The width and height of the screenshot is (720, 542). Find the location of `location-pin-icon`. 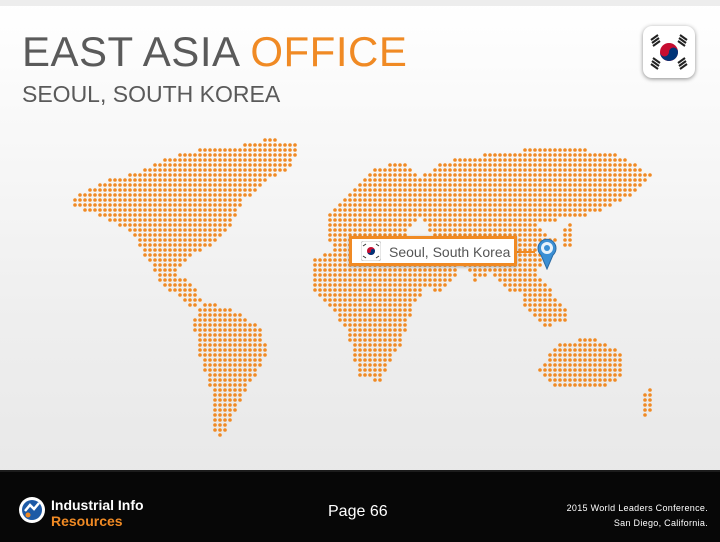

location-pin-icon is located at coordinates (547, 254).